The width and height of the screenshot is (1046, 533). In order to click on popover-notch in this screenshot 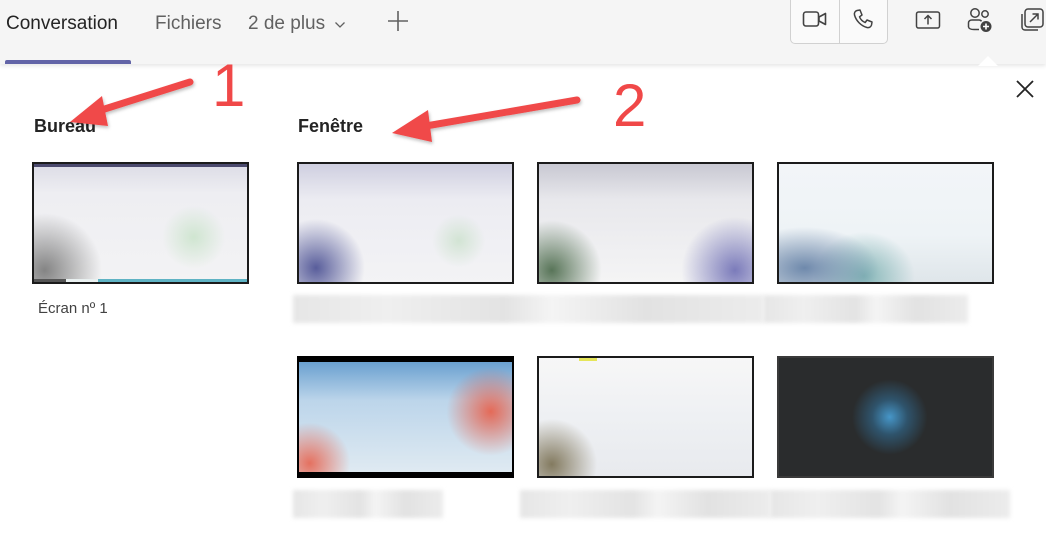, I will do `click(988, 61)`.